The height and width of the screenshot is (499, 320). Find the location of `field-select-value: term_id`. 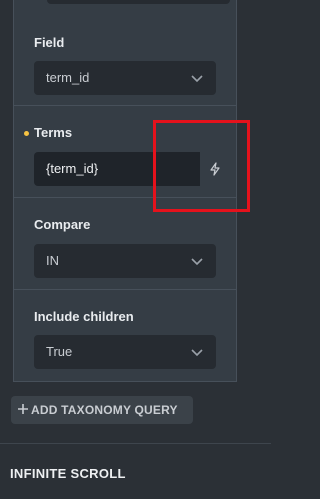

field-select-value: term_id is located at coordinates (68, 77).